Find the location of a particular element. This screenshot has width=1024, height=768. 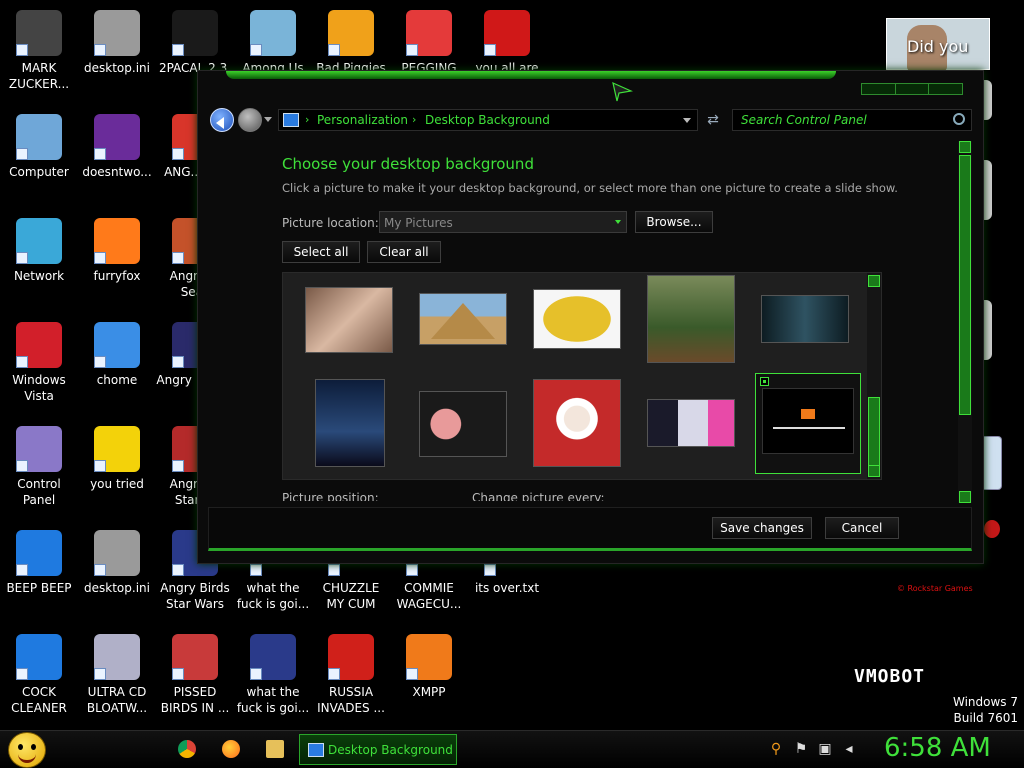

desktop-icon: furryfox is located at coordinates (117, 251).